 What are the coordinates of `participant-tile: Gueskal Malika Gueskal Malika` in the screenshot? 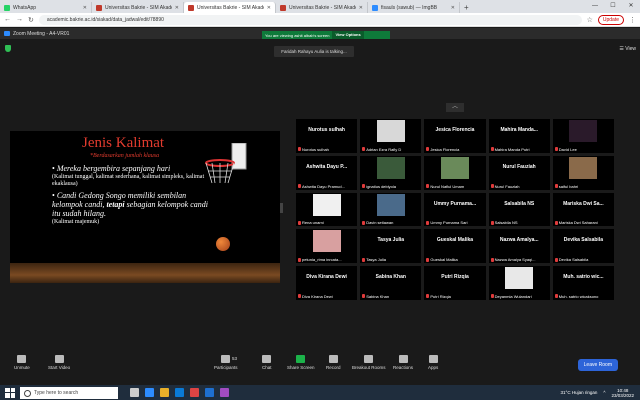 It's located at (455, 246).